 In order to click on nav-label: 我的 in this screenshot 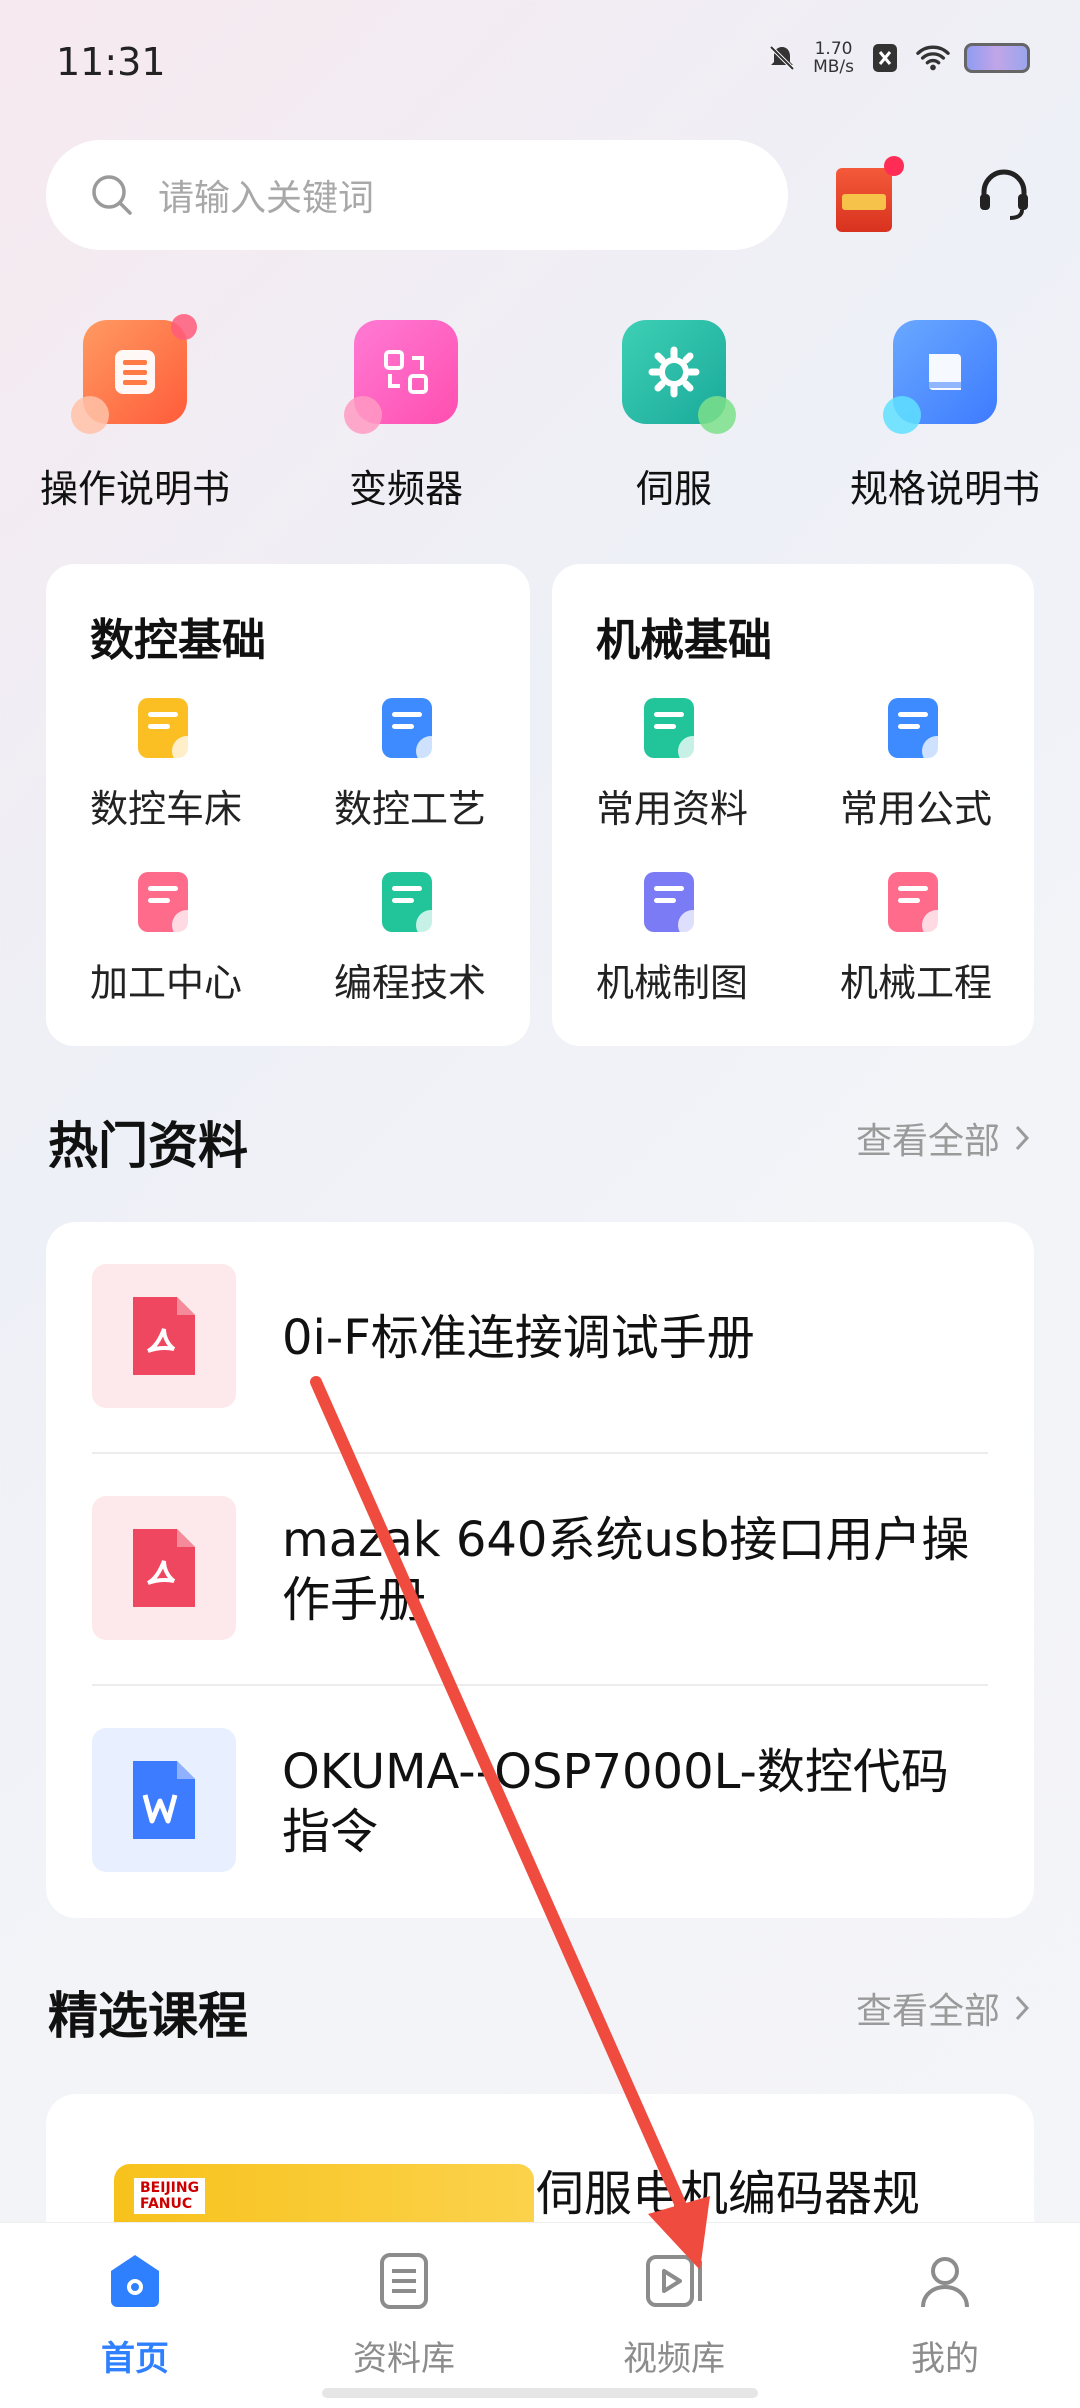, I will do `click(945, 2359)`.